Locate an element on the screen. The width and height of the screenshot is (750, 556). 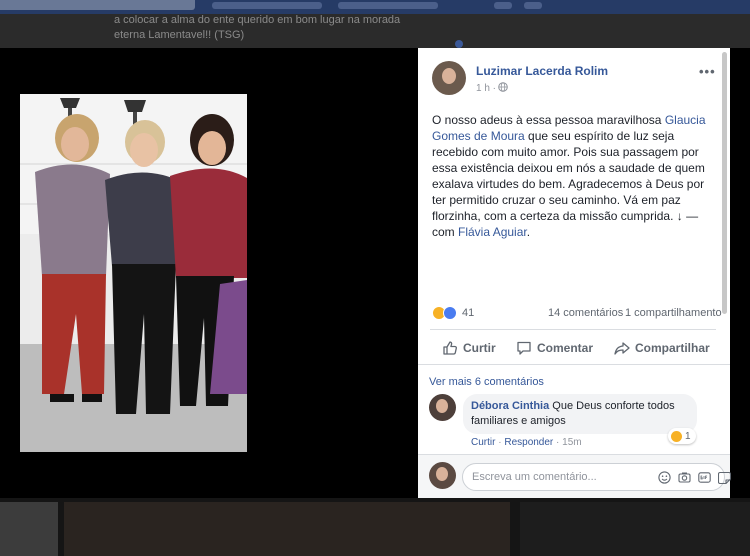
comment-like-link: Curtir is located at coordinates (483, 442).